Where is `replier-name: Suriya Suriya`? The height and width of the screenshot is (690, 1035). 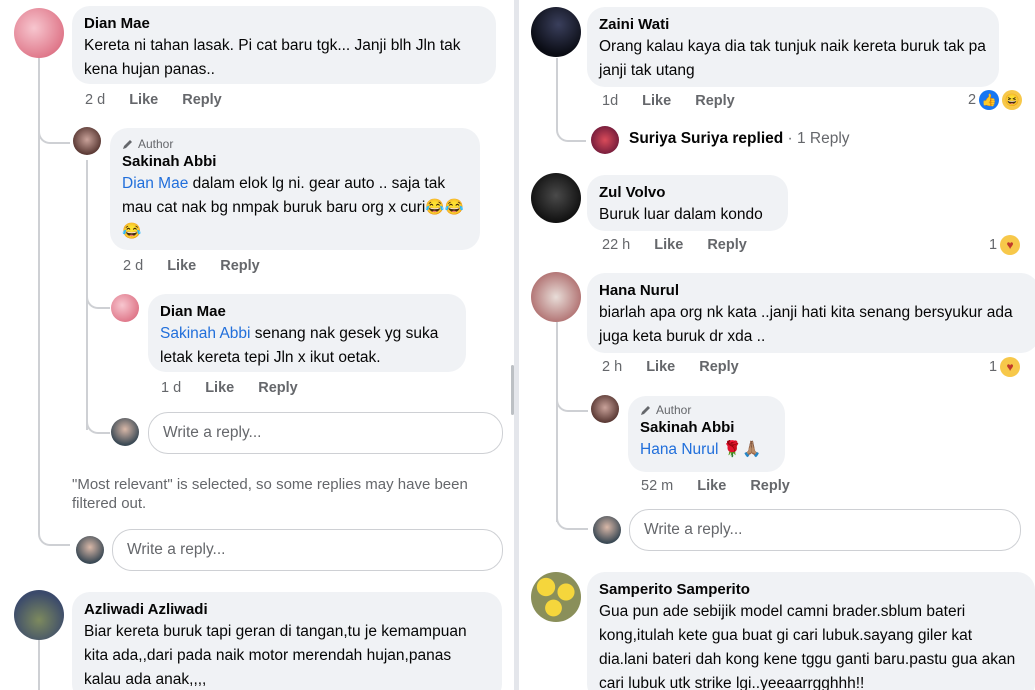
replier-name: Suriya Suriya is located at coordinates (679, 138).